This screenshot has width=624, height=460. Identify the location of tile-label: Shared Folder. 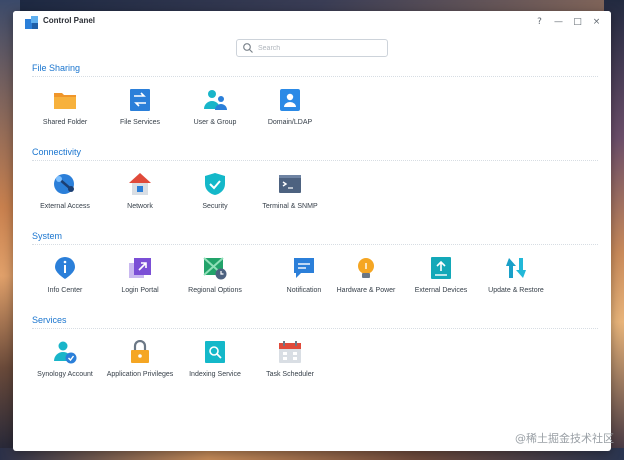
(65, 122).